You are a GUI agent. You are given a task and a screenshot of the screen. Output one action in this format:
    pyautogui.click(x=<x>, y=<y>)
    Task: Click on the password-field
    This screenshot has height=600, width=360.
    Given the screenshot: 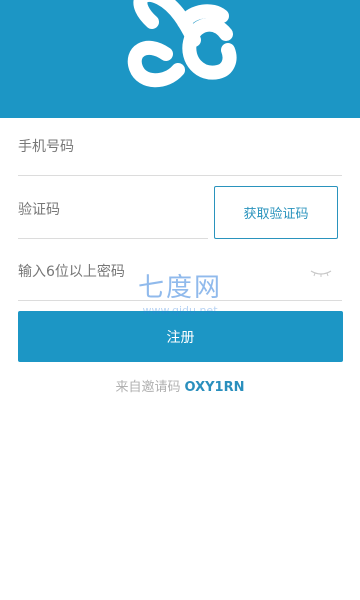 What is the action you would take?
    pyautogui.click(x=180, y=272)
    